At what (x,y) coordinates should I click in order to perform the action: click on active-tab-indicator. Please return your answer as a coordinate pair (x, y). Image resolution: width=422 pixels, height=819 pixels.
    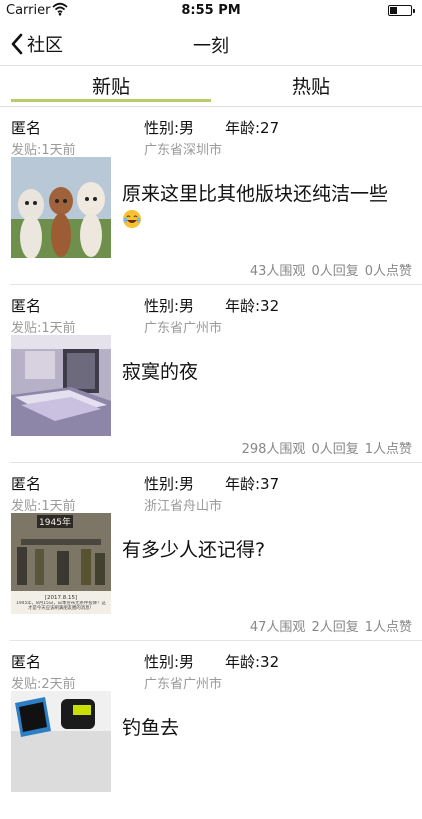
    Looking at the image, I should click on (111, 100).